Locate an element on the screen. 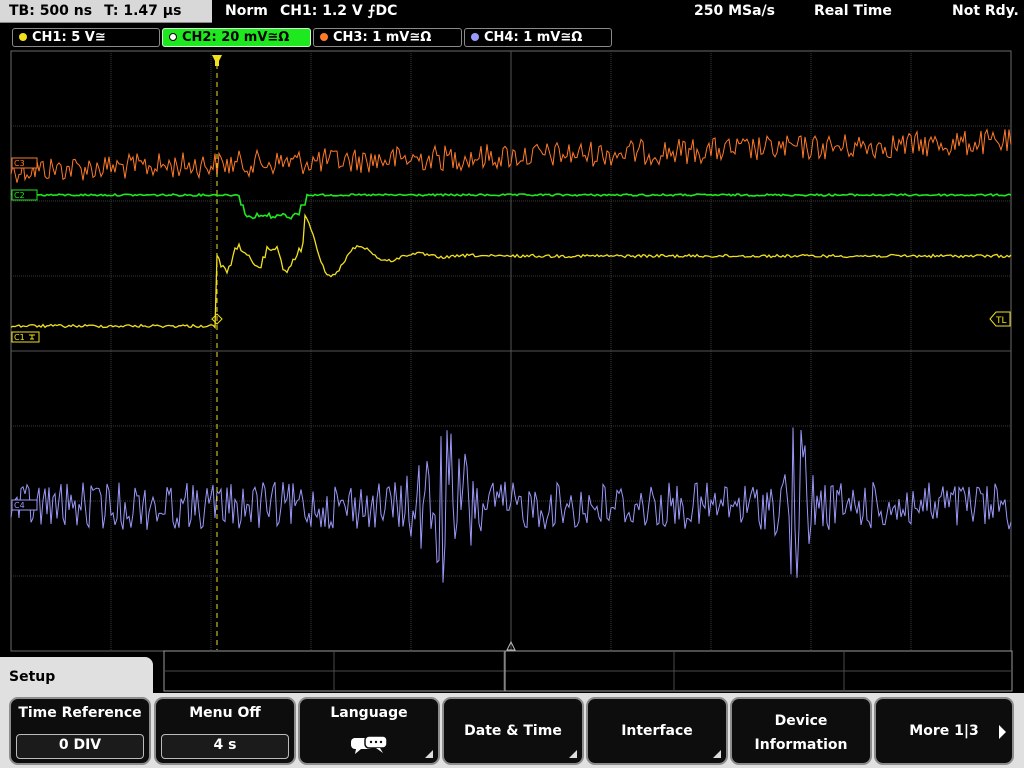 The width and height of the screenshot is (1024, 768). softkey-label: Interface is located at coordinates (657, 731).